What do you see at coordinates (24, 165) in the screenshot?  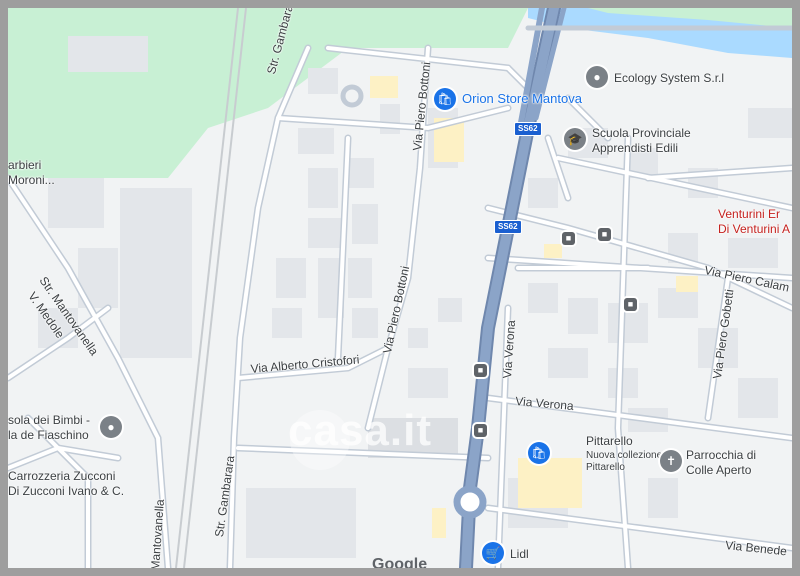 I see `poi-barbieri-line-1: arbieri` at bounding box center [24, 165].